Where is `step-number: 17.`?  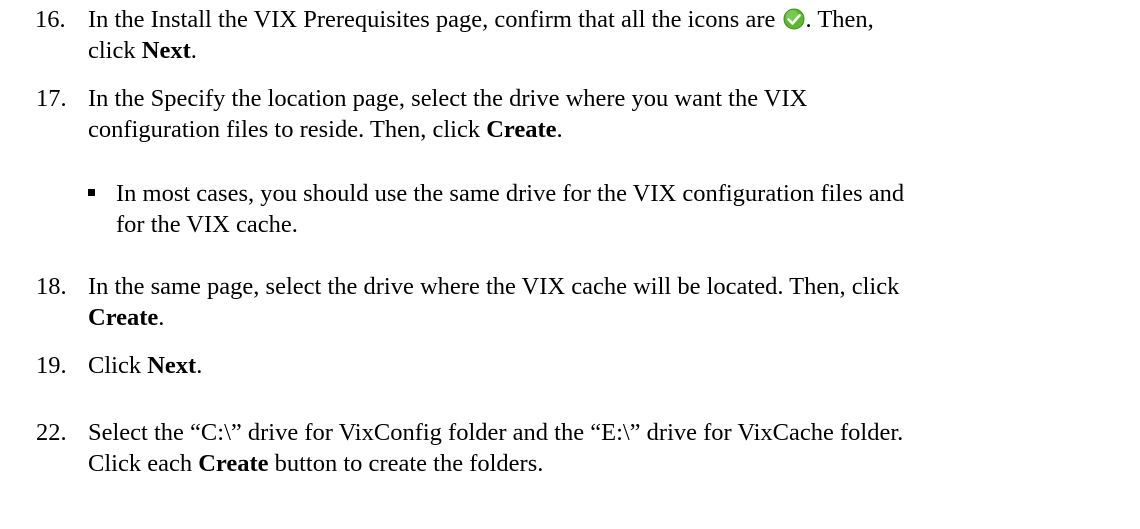 step-number: 17. is located at coordinates (51, 98).